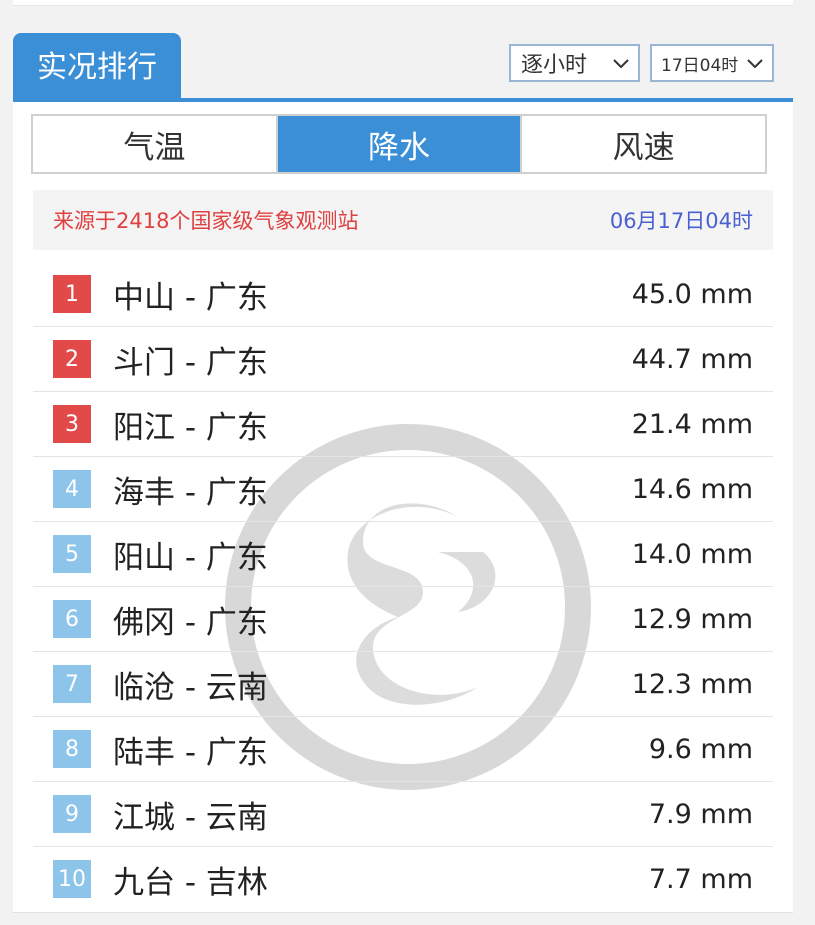 Image resolution: width=815 pixels, height=925 pixels. Describe the element at coordinates (692, 684) in the screenshot. I see `precipitation-value: 12.3 mm` at that location.